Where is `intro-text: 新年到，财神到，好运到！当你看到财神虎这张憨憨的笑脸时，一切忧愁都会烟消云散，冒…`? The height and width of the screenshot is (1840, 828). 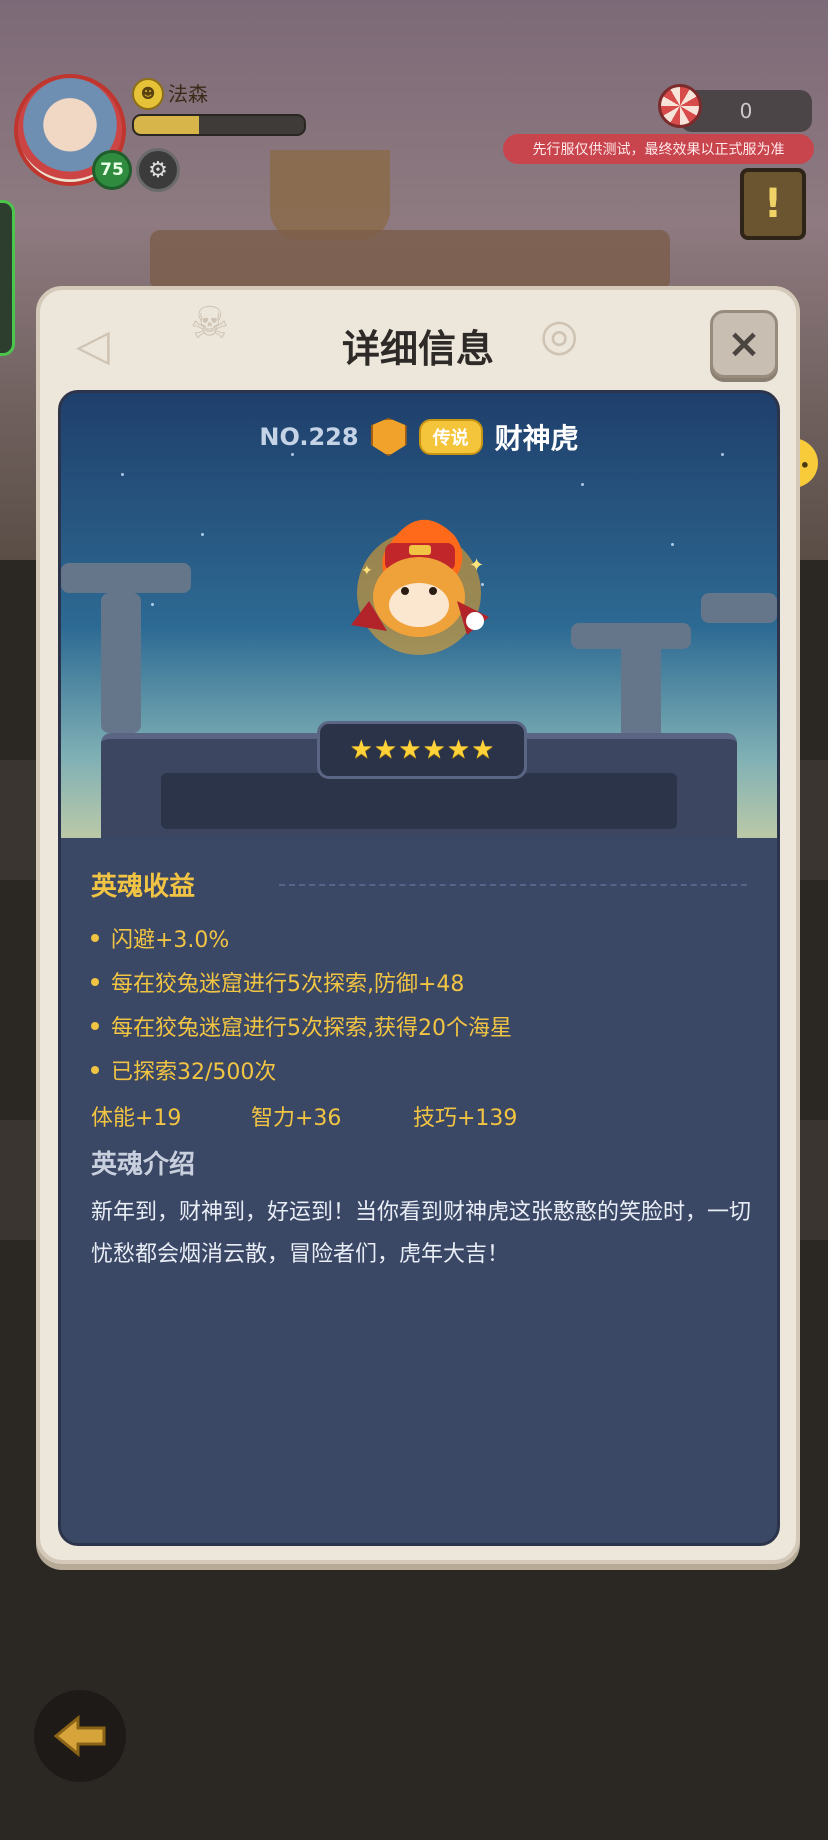
intro-text: 新年到，财神到，好运到！当你看到财神虎这张憨憨的笑脸时，一切忧愁都会烟消云散，冒… is located at coordinates (421, 1233).